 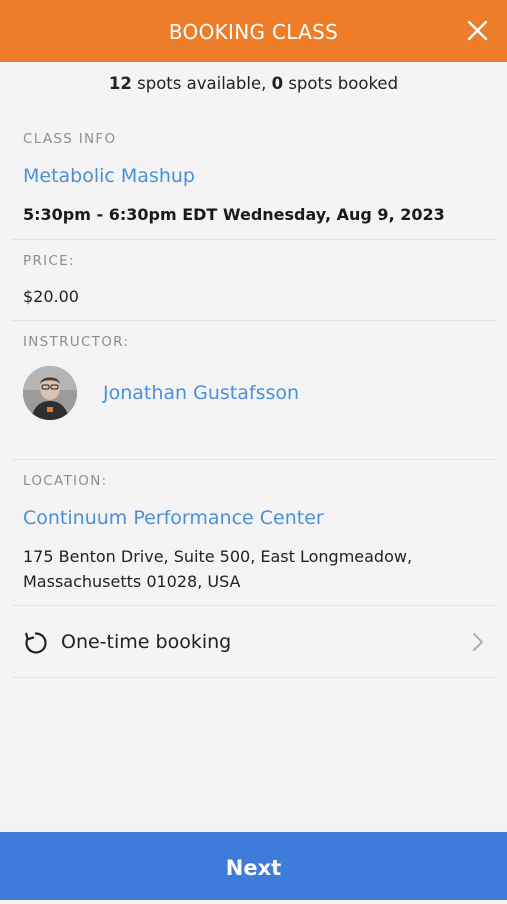 What do you see at coordinates (253, 866) in the screenshot?
I see `next-button: Next` at bounding box center [253, 866].